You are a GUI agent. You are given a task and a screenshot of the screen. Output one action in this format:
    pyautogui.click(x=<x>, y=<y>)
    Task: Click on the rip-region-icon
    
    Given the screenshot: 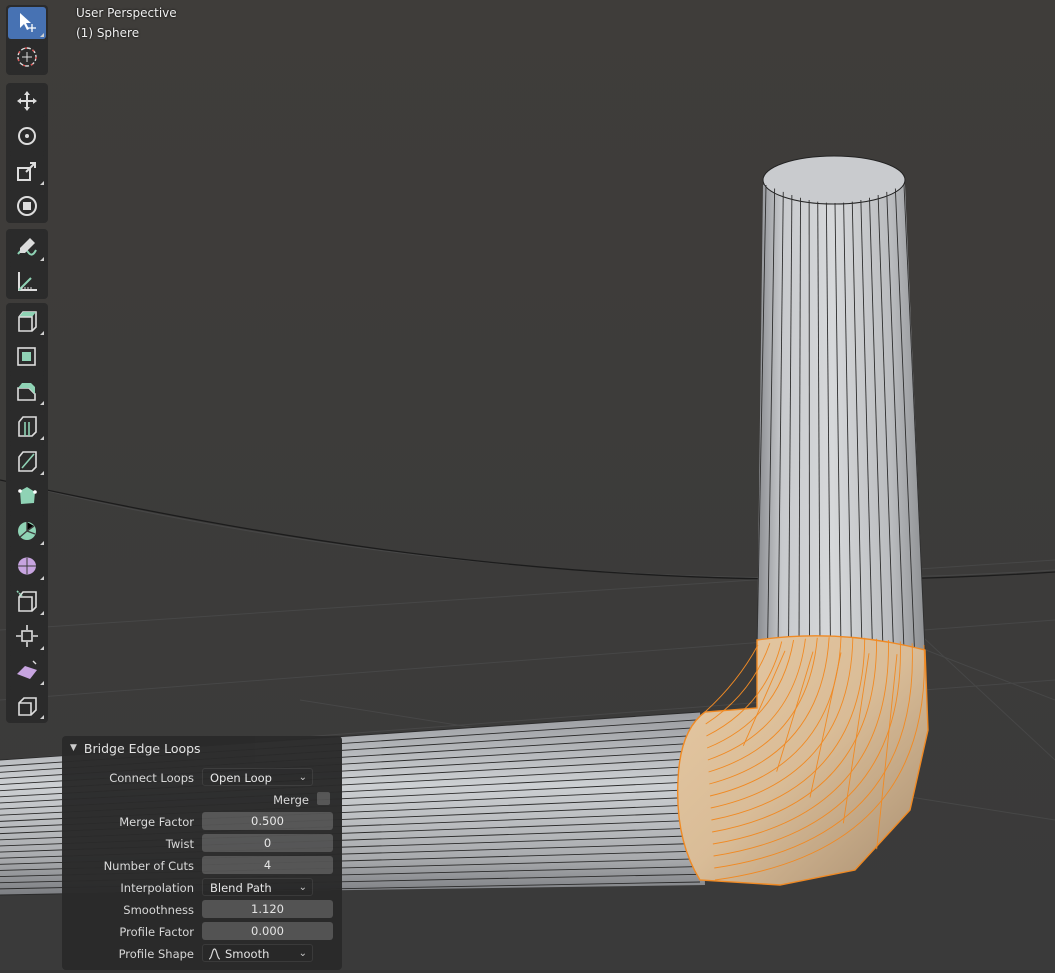 What is the action you would take?
    pyautogui.click(x=27, y=705)
    